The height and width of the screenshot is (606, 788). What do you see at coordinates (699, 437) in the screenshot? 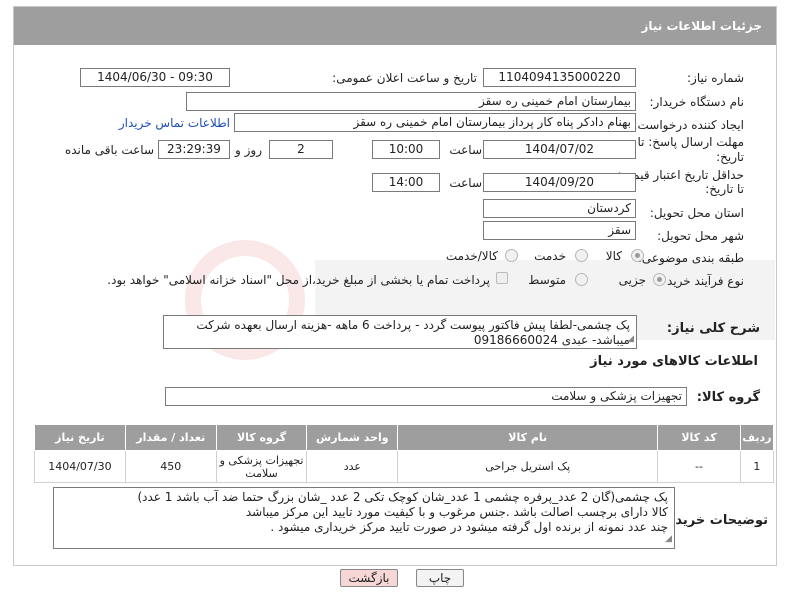
I see `col-code: کد کالا` at bounding box center [699, 437].